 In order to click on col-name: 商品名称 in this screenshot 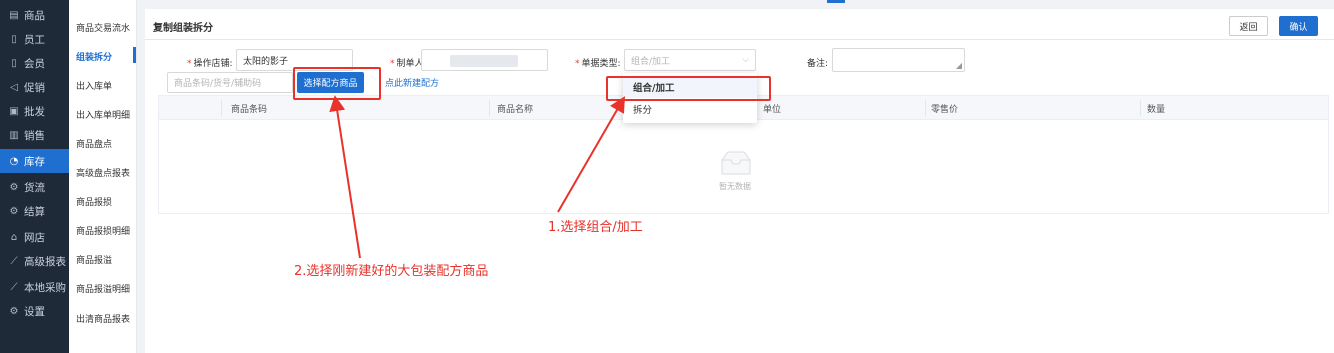, I will do `click(515, 110)`.